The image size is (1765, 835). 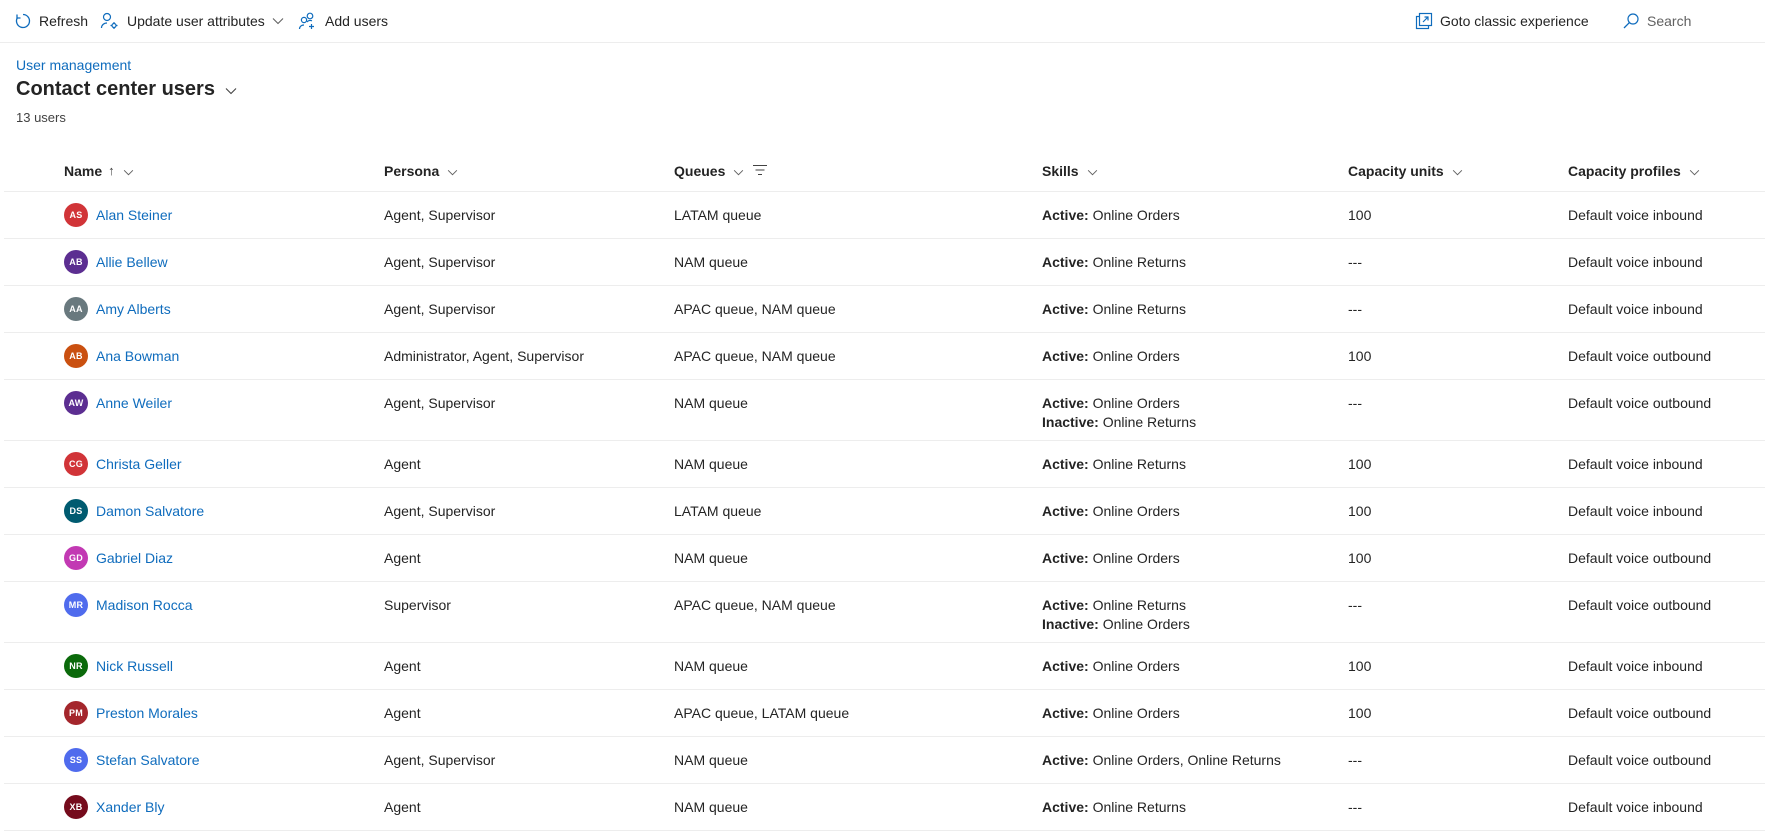 What do you see at coordinates (343, 21) in the screenshot?
I see `add-users-button: Add users` at bounding box center [343, 21].